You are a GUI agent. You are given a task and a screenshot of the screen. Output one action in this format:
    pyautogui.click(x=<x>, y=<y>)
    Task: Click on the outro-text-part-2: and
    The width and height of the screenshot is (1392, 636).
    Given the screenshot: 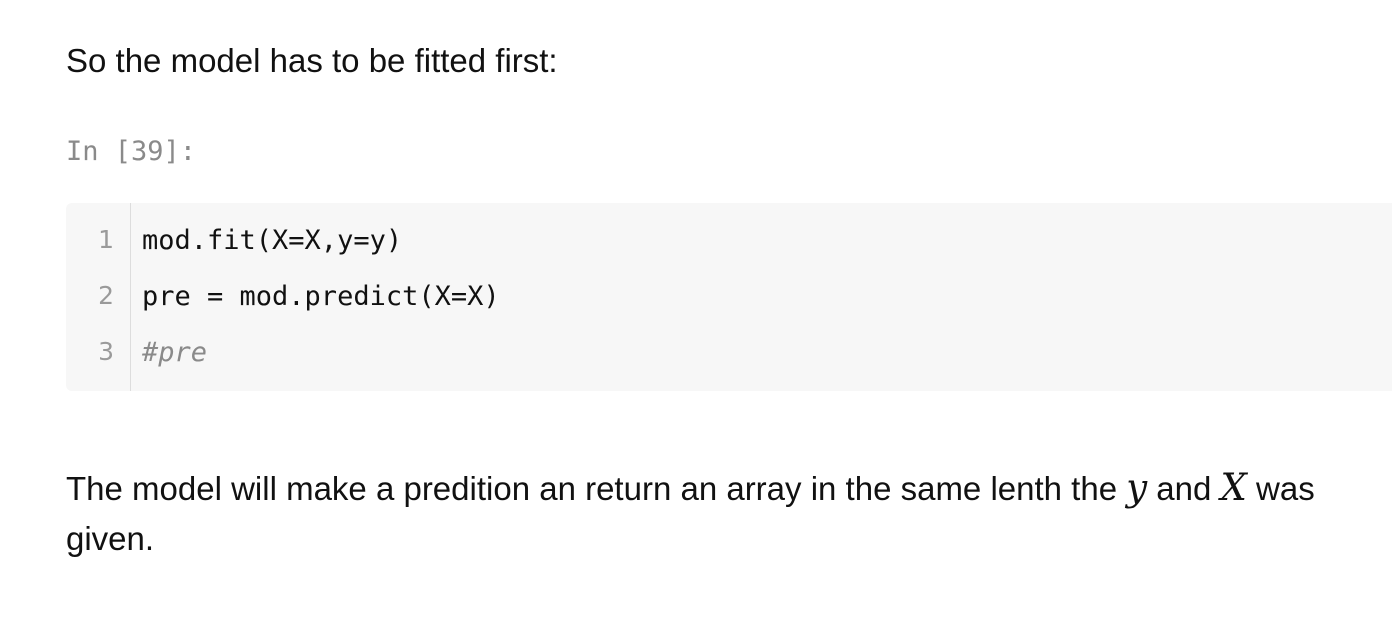 What is the action you would take?
    pyautogui.click(x=1184, y=488)
    